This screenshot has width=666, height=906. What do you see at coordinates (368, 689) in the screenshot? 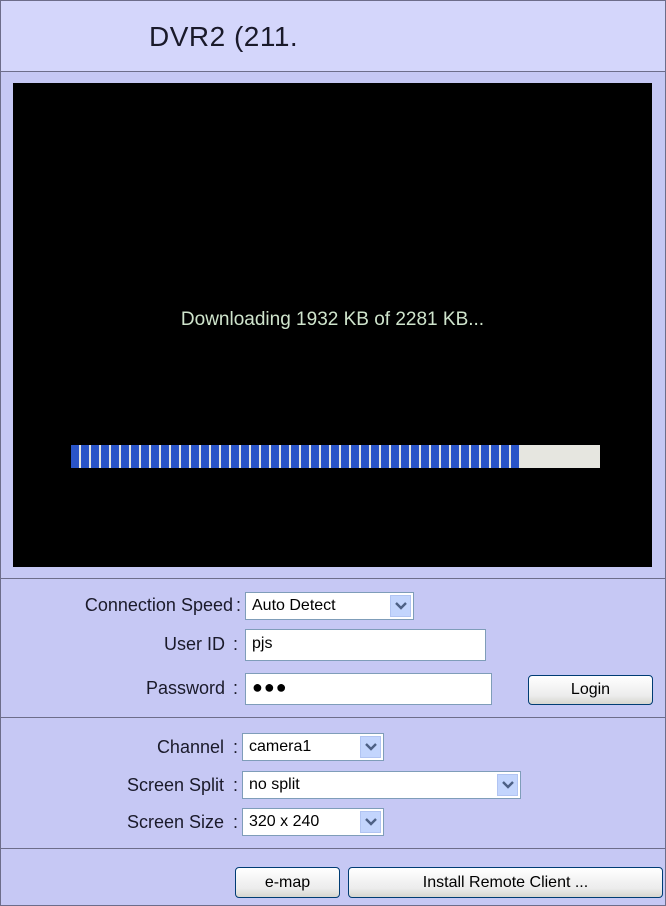
I see `password-field: ●●●` at bounding box center [368, 689].